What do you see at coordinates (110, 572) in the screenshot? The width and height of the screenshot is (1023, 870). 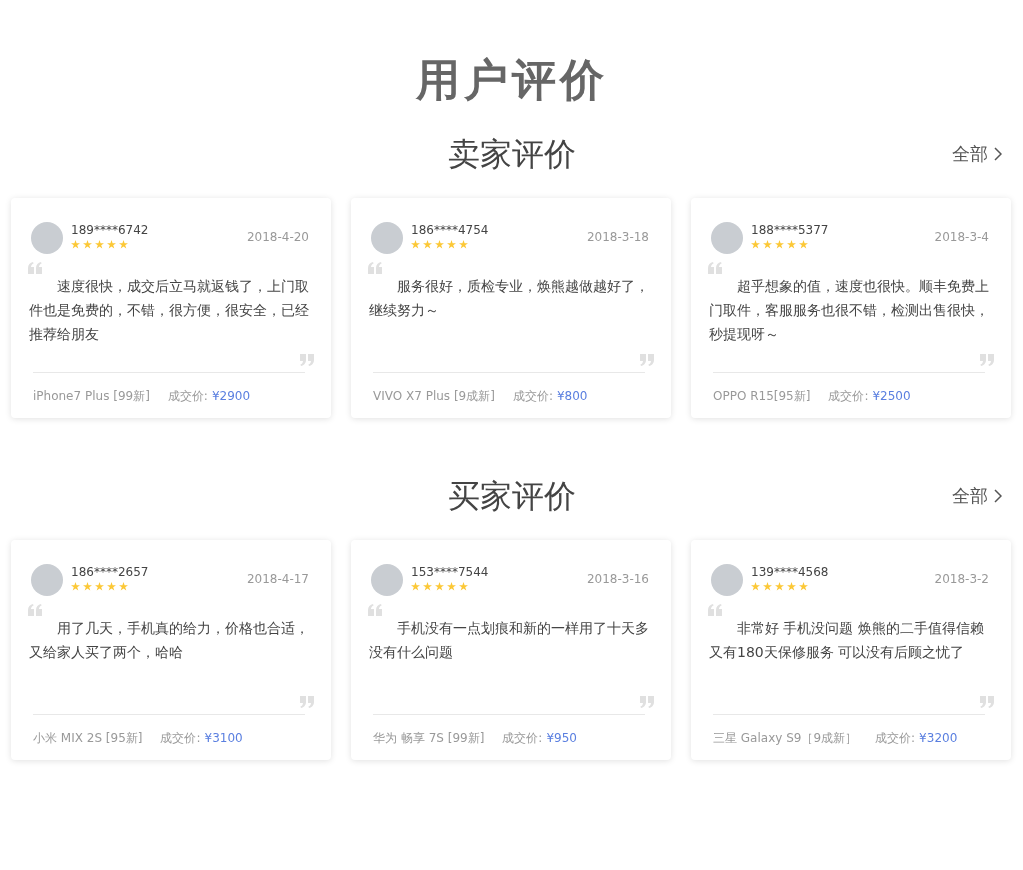 I see `user-phone: 186****2657` at bounding box center [110, 572].